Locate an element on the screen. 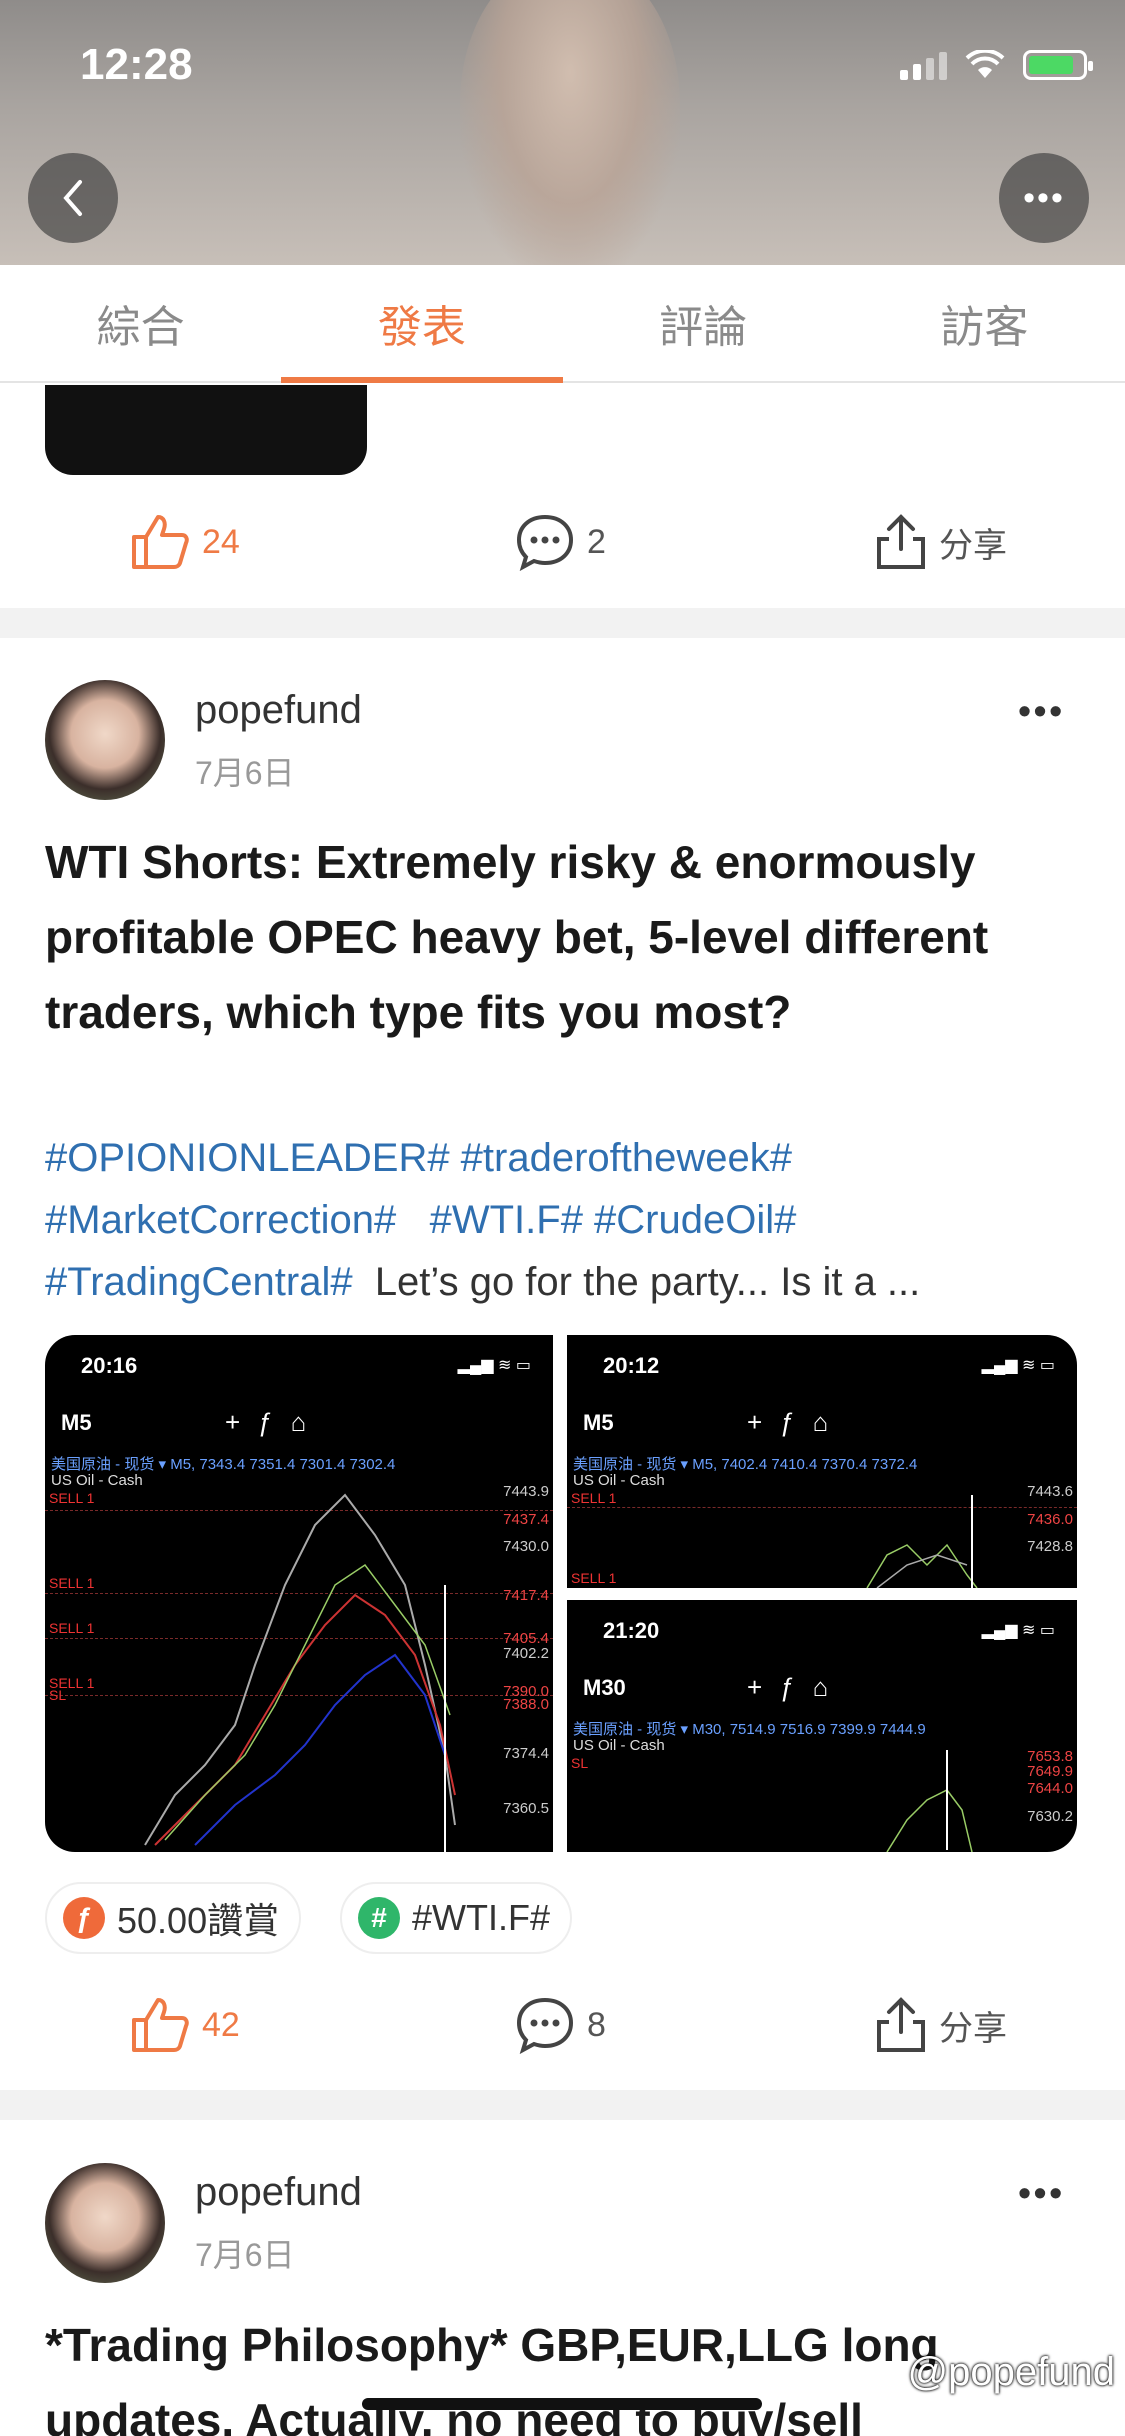 The image size is (1125, 2436). previous-post-actions: 24 2 分享 is located at coordinates (562, 542).